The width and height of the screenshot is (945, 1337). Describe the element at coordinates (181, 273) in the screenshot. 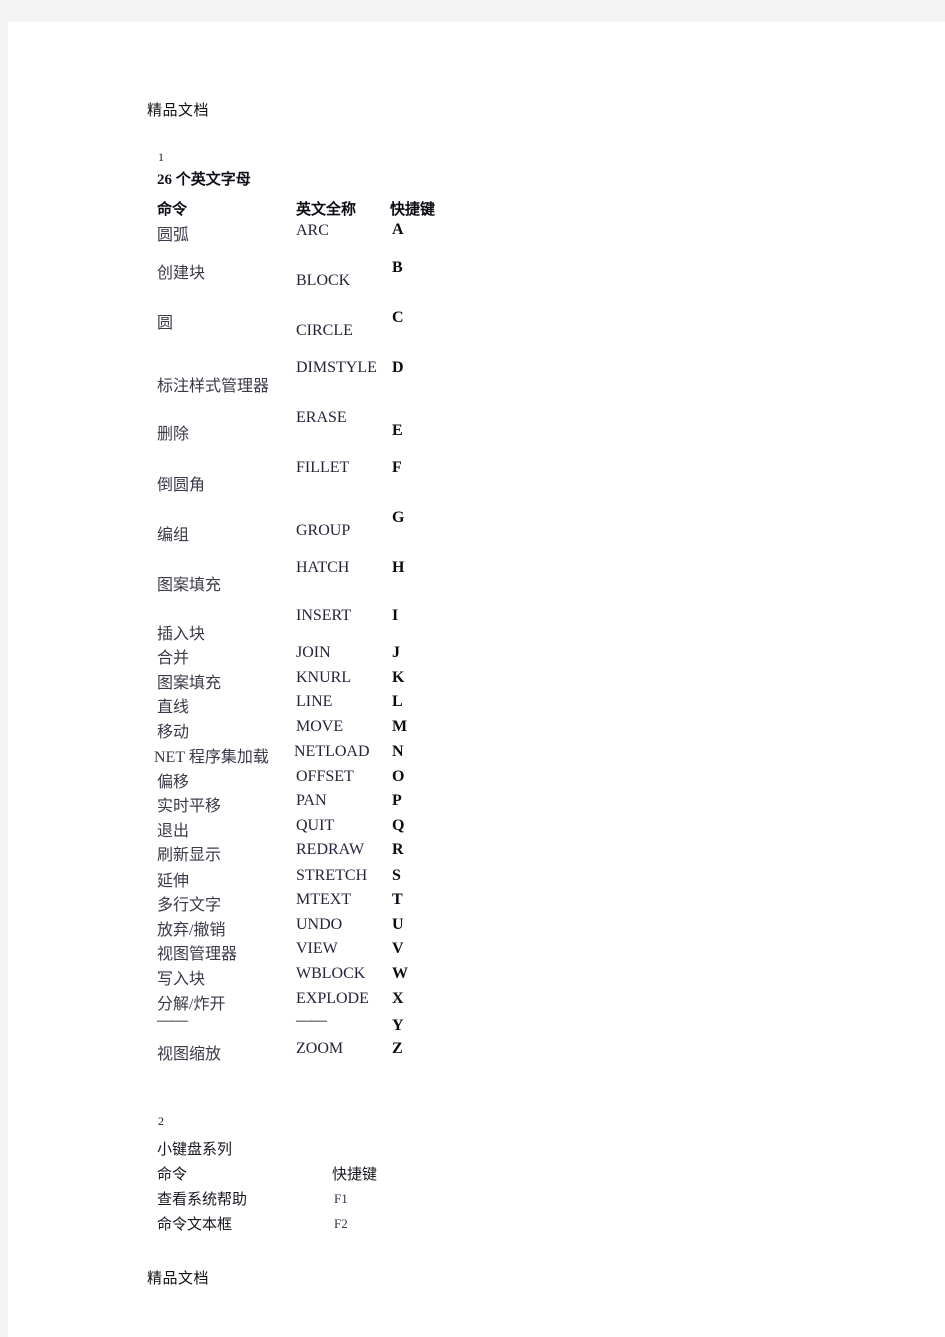

I see `table-row: 创建块` at that location.